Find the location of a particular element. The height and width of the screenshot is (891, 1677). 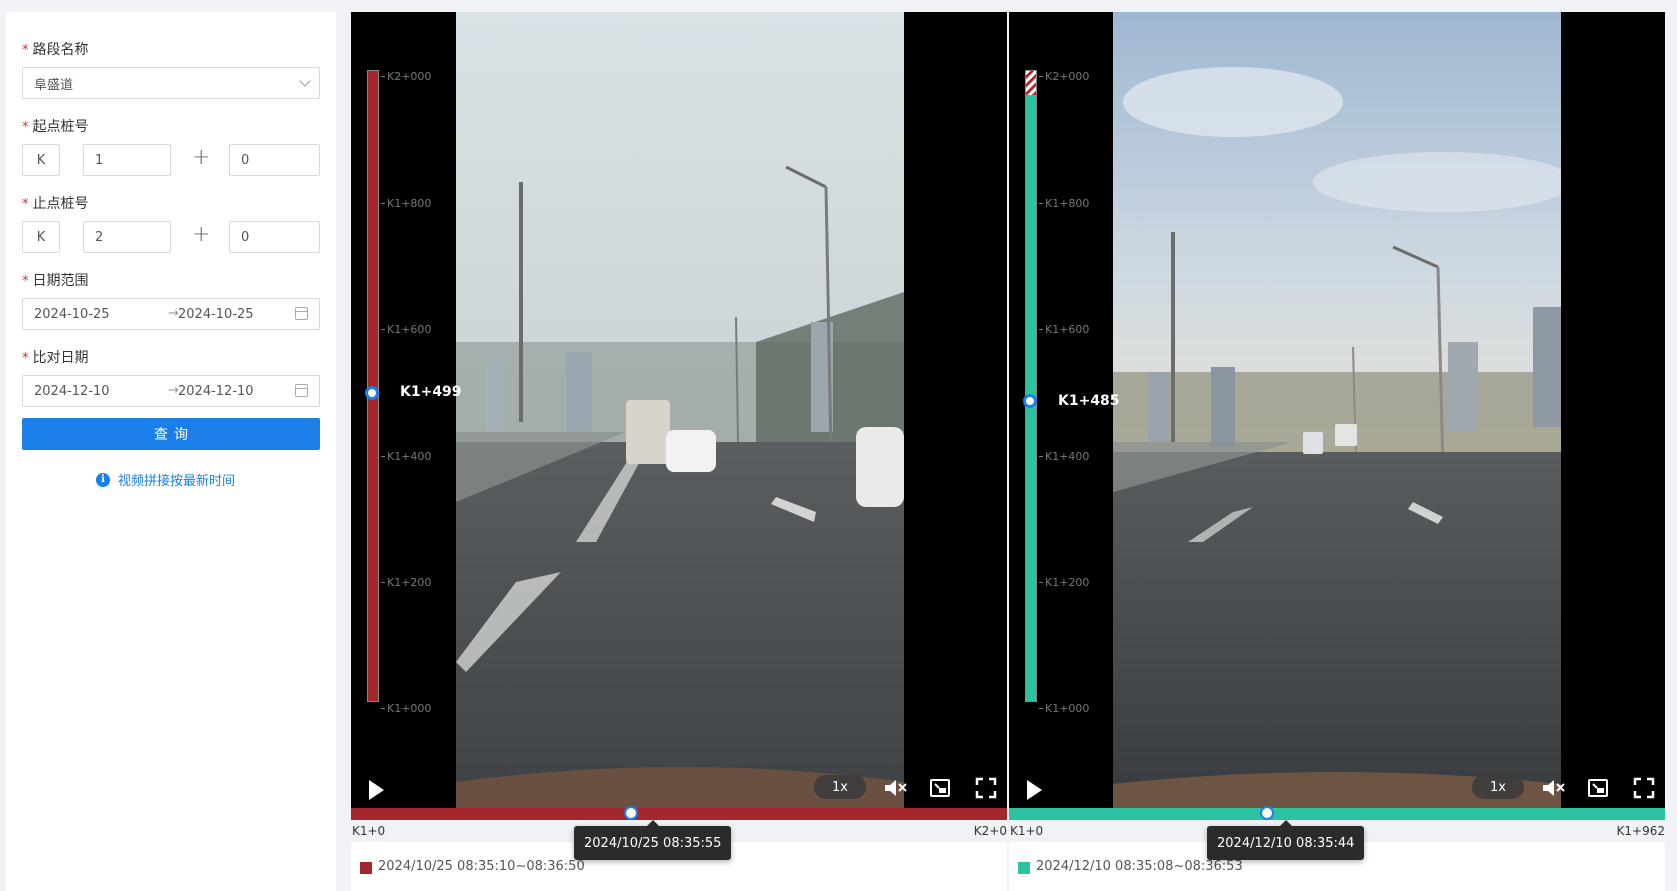

mileage-marker-label: K1+485 is located at coordinates (1089, 401).